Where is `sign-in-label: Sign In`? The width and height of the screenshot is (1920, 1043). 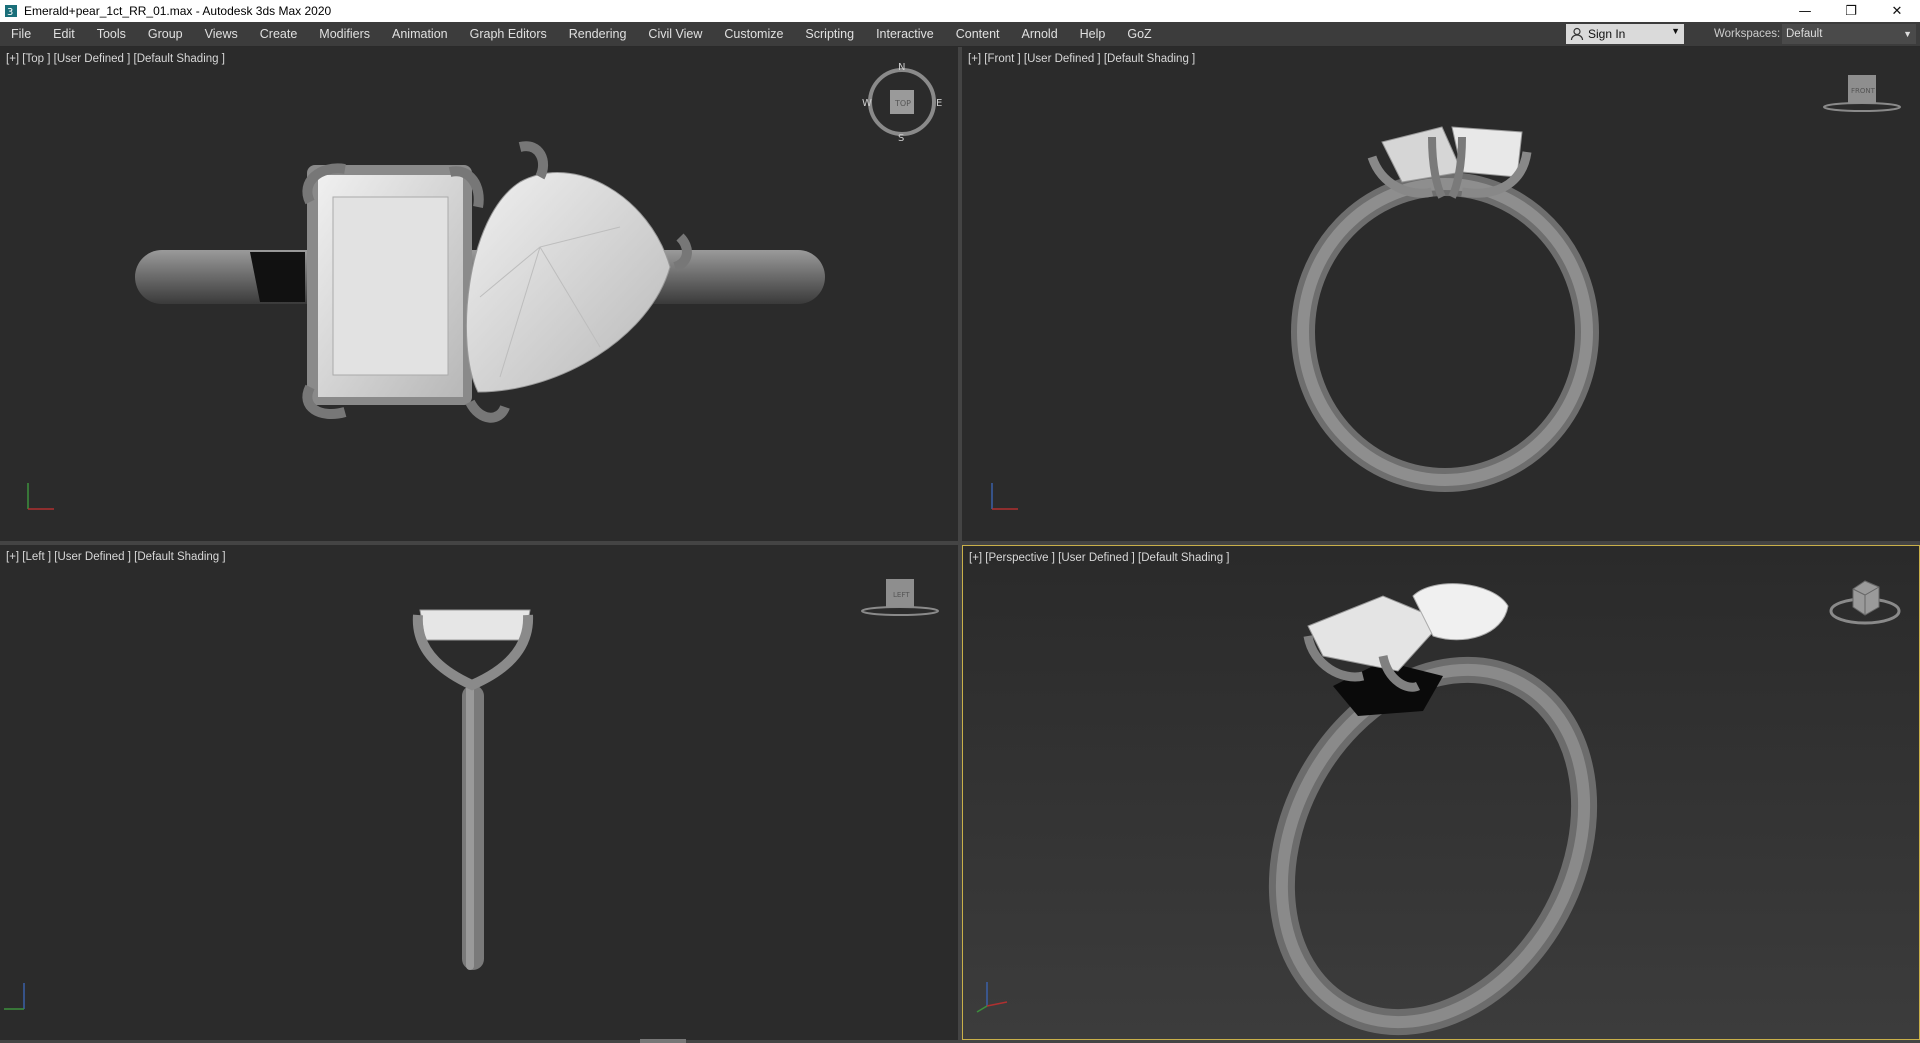
sign-in-label: Sign In is located at coordinates (1607, 34).